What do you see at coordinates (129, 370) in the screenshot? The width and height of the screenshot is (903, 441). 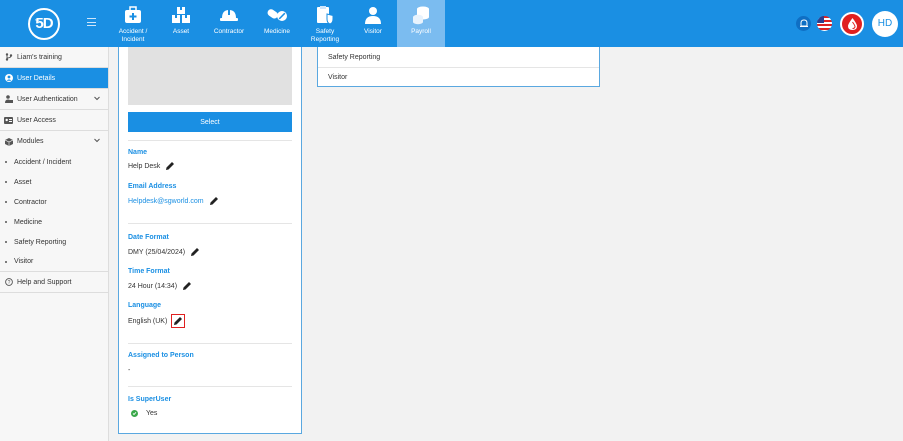 I see `assigned-person-value: -` at bounding box center [129, 370].